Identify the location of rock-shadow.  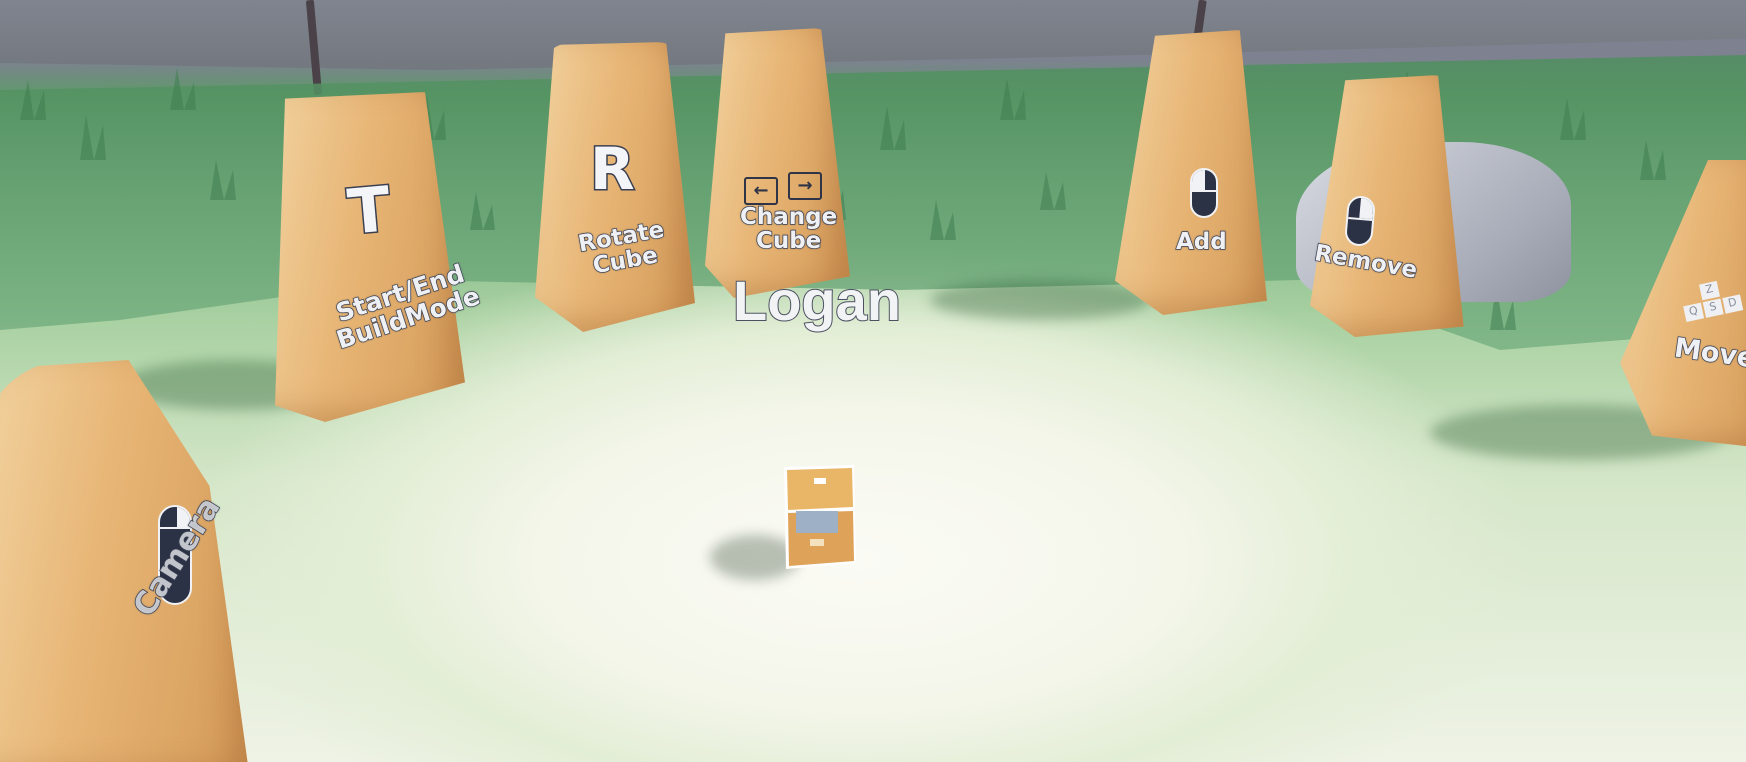
(1040, 300).